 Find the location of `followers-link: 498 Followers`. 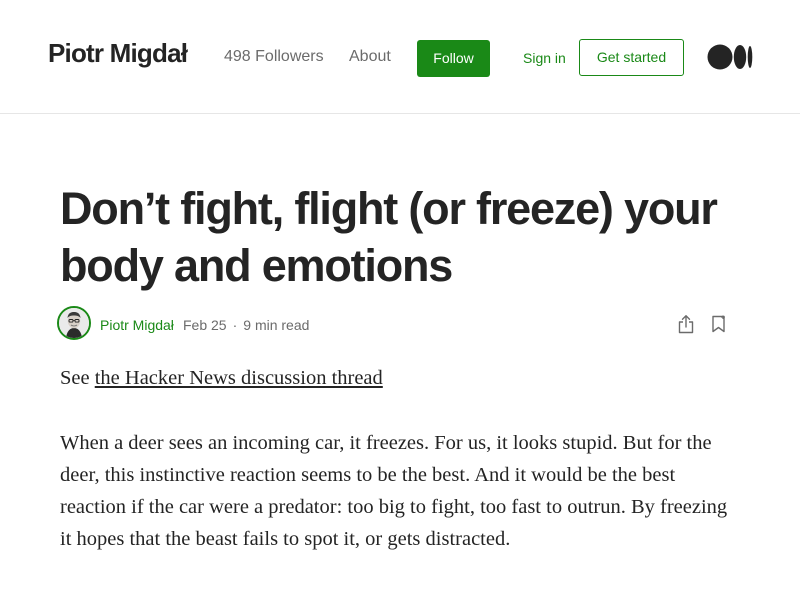

followers-link: 498 Followers is located at coordinates (274, 57).